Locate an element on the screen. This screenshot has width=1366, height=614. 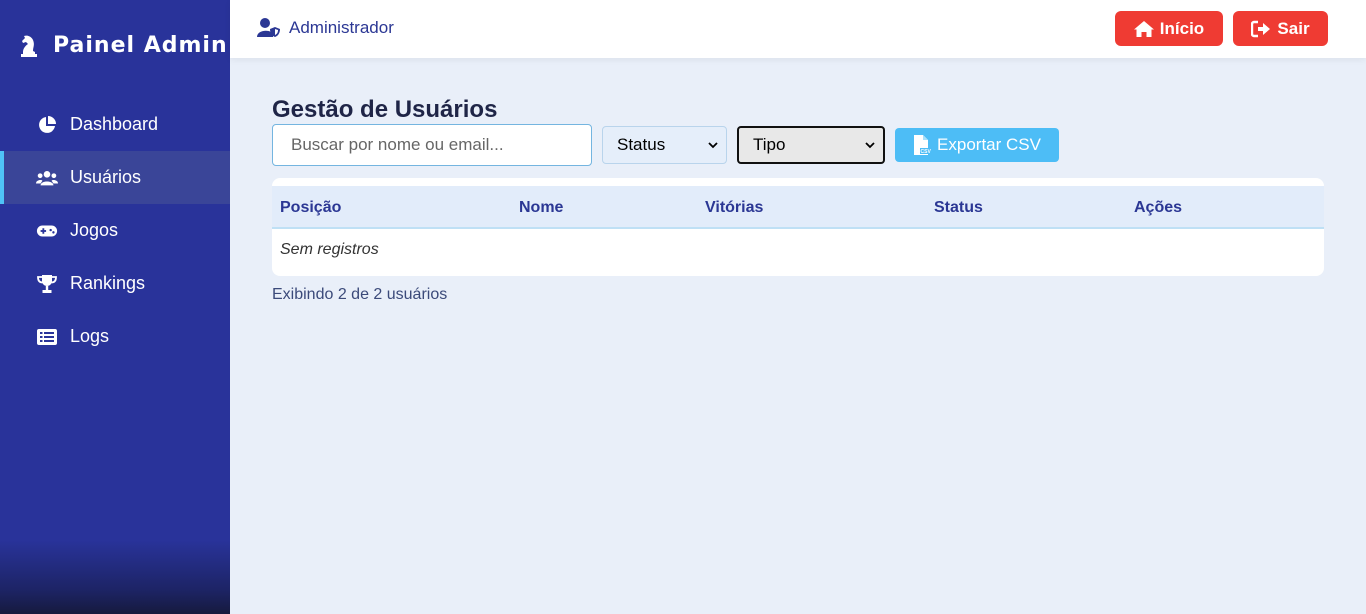
sidebar-item-usuarios: Usuários is located at coordinates (115, 177).